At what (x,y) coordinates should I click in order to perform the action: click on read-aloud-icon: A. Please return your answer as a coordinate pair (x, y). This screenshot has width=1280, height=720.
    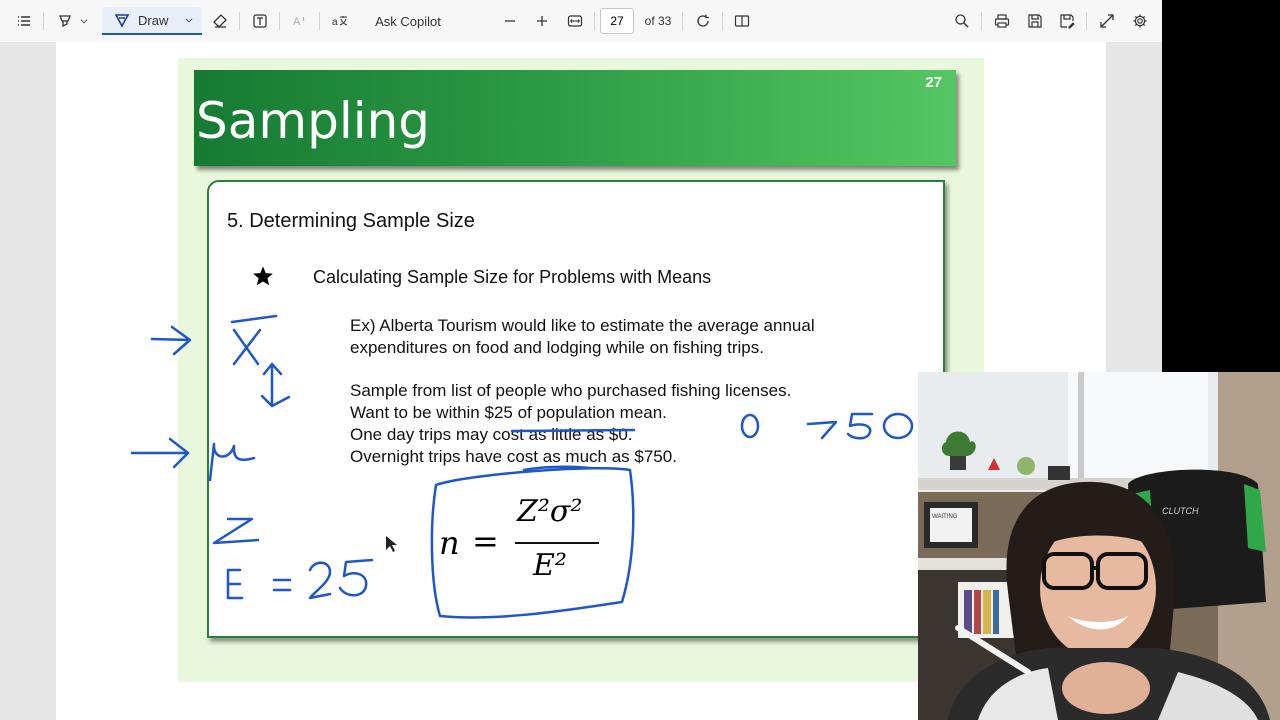
    Looking at the image, I should click on (299, 22).